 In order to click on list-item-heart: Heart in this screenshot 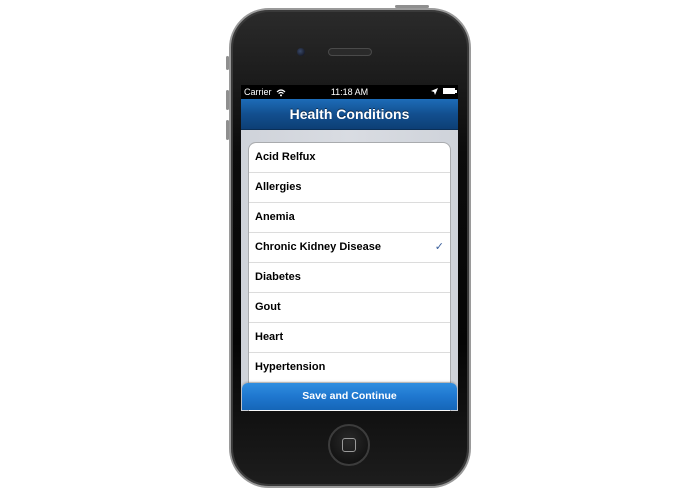, I will do `click(349, 338)`.